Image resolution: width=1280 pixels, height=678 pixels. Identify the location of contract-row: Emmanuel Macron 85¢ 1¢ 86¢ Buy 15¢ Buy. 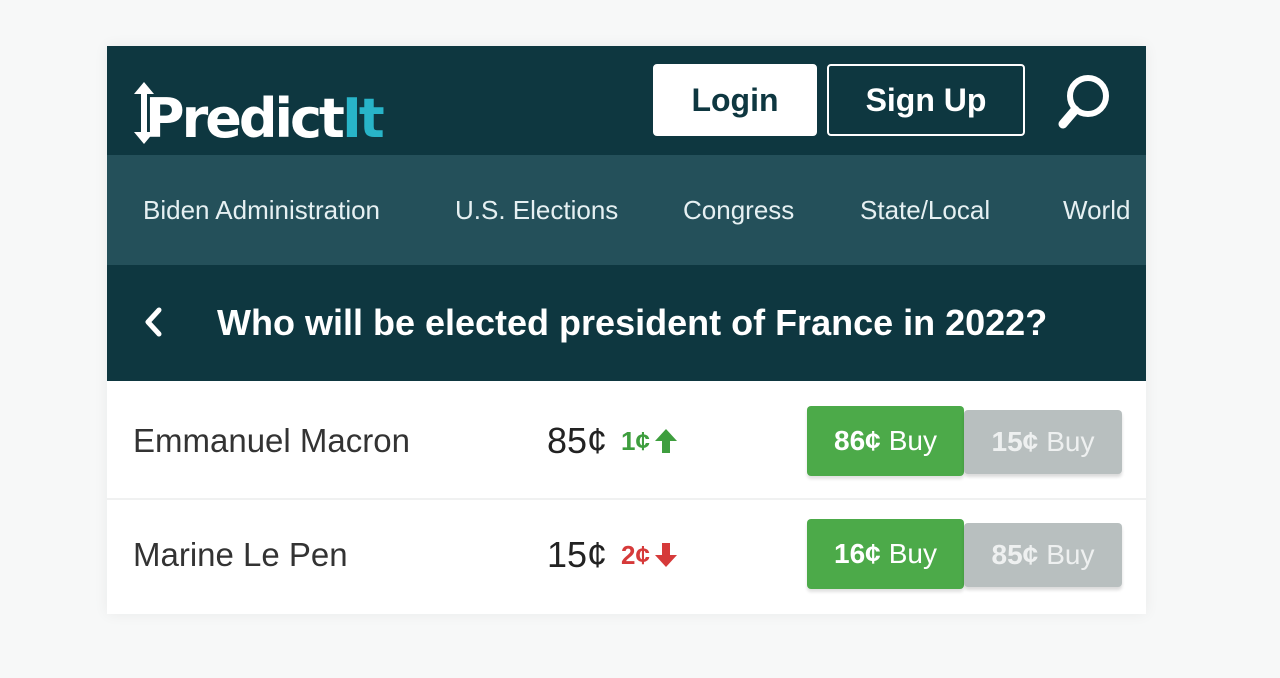
(626, 441).